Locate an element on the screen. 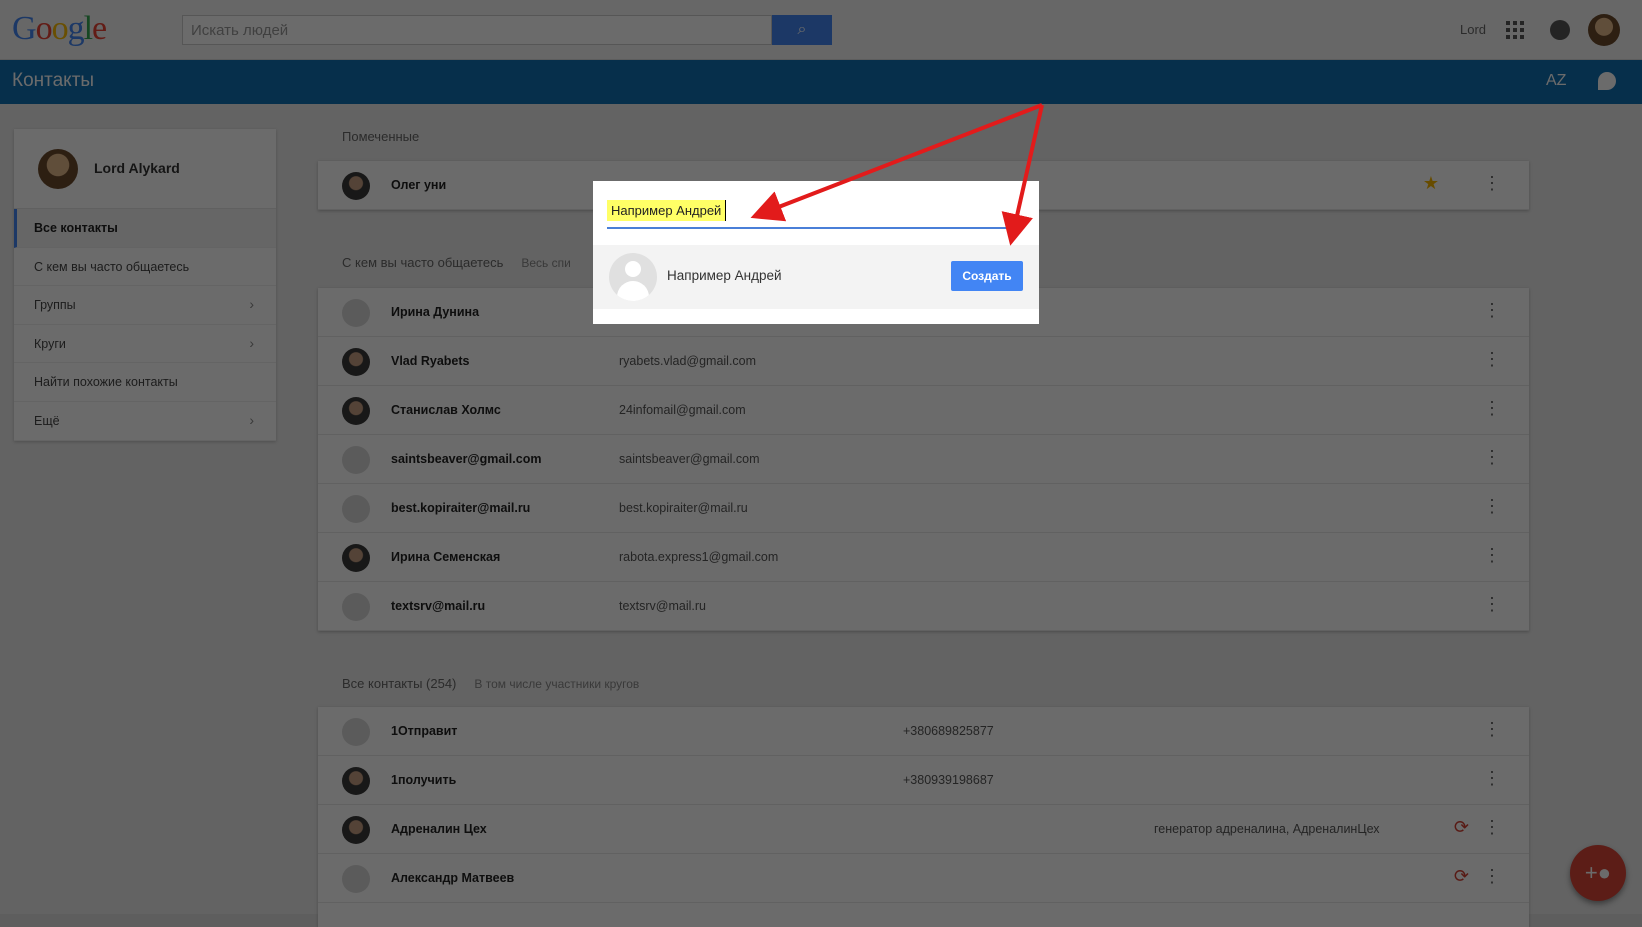 This screenshot has width=1642, height=927. table-row: 1получить +380939198687 ⋮ is located at coordinates (923, 780).